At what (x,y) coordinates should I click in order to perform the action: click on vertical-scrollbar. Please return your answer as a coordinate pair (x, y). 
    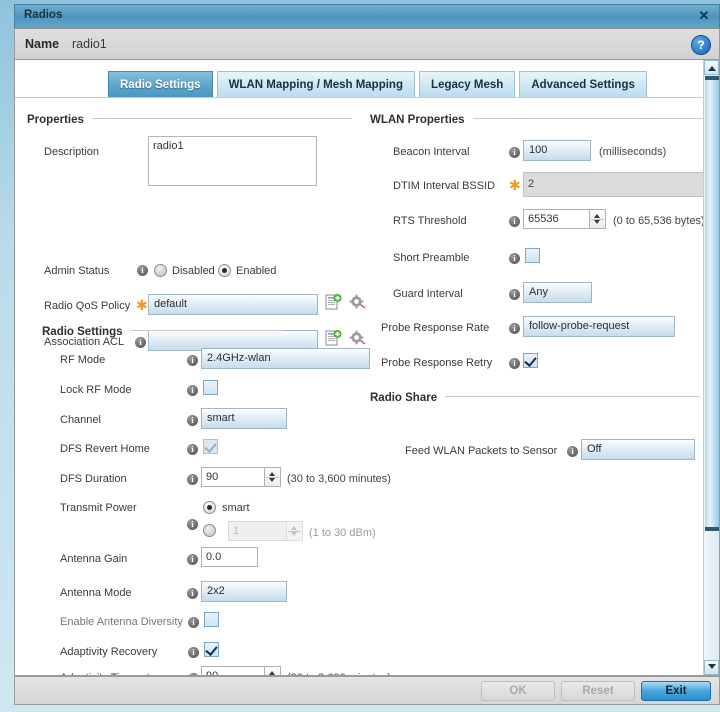
    Looking at the image, I should click on (711, 367).